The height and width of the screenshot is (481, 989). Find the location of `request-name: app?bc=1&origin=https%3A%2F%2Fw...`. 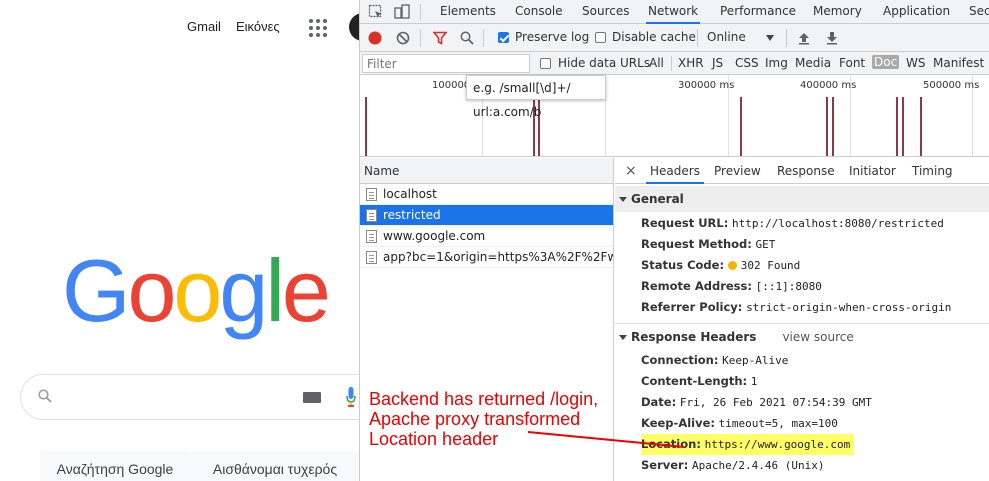

request-name: app?bc=1&origin=https%3A%2F%2Fw... is located at coordinates (498, 257).